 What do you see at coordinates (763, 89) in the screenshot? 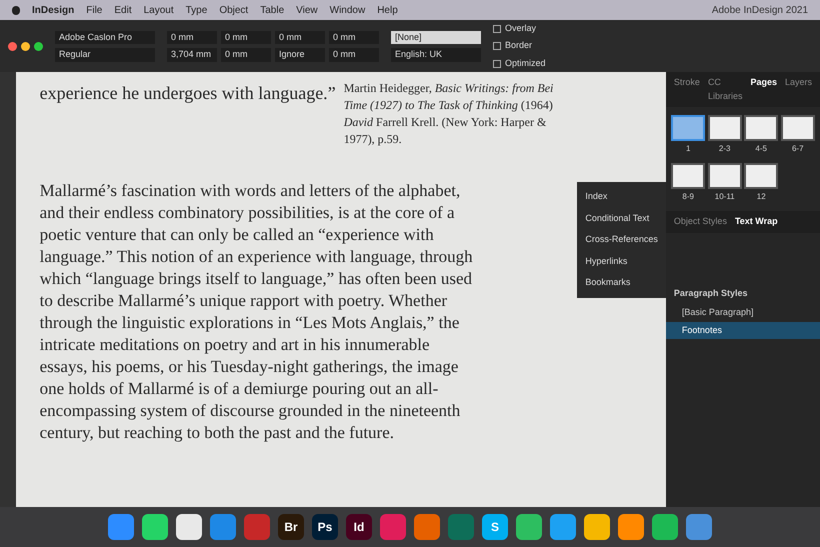
I see `panel-tab: Pages` at bounding box center [763, 89].